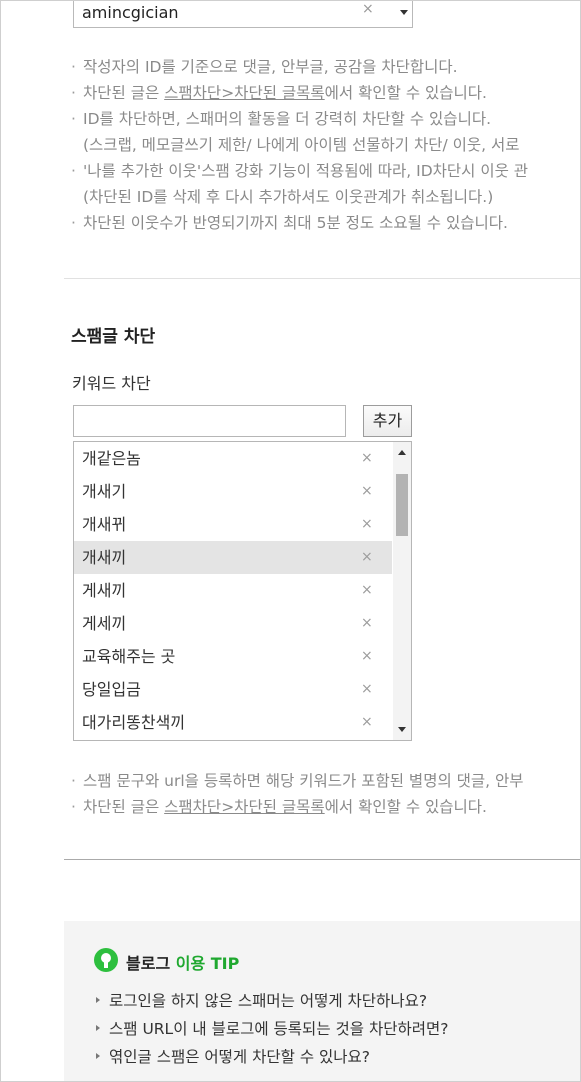 The height and width of the screenshot is (1082, 581). What do you see at coordinates (233, 623) in the screenshot?
I see `keyword-item: 게세끼 ×` at bounding box center [233, 623].